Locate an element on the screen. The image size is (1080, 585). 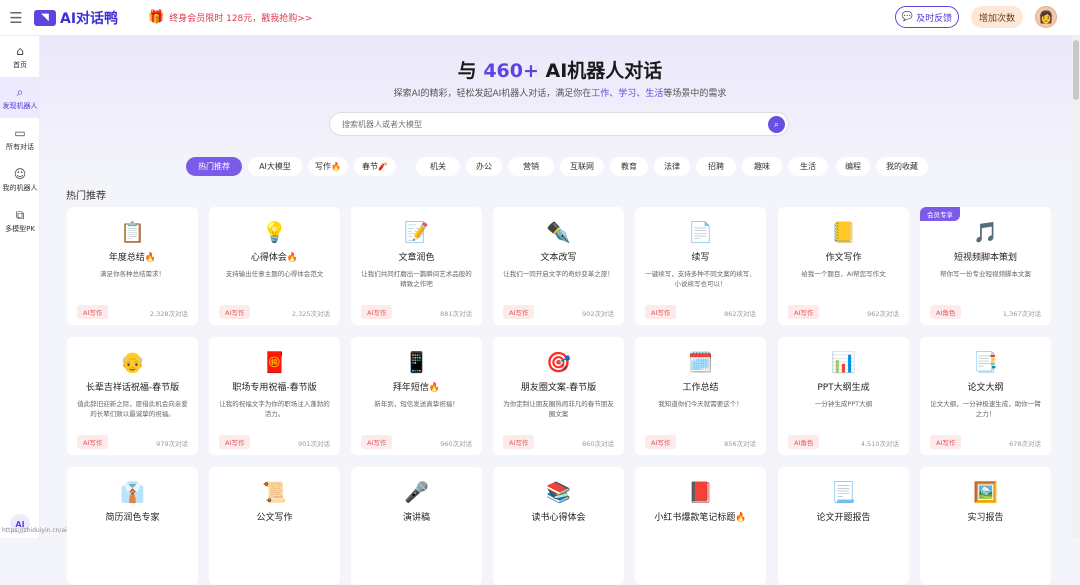
promo-banner: 🎁 终身会员限时 128元，戳我抢购>> is located at coordinates (230, 17).